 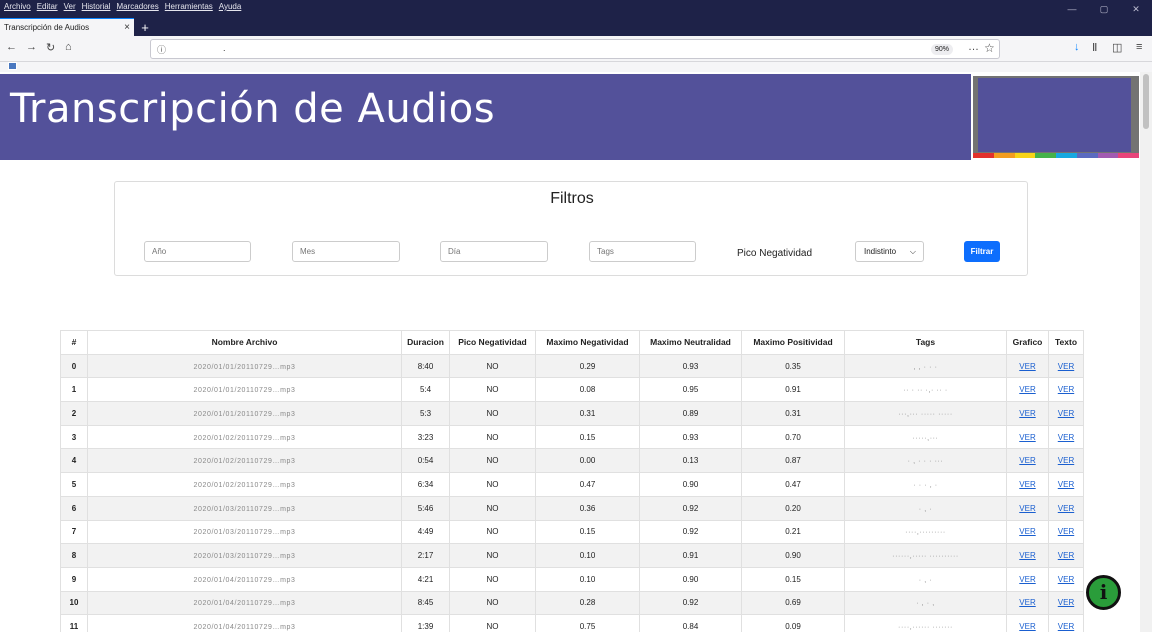 What do you see at coordinates (982, 251) in the screenshot?
I see `filtrar-button: Filtrar` at bounding box center [982, 251].